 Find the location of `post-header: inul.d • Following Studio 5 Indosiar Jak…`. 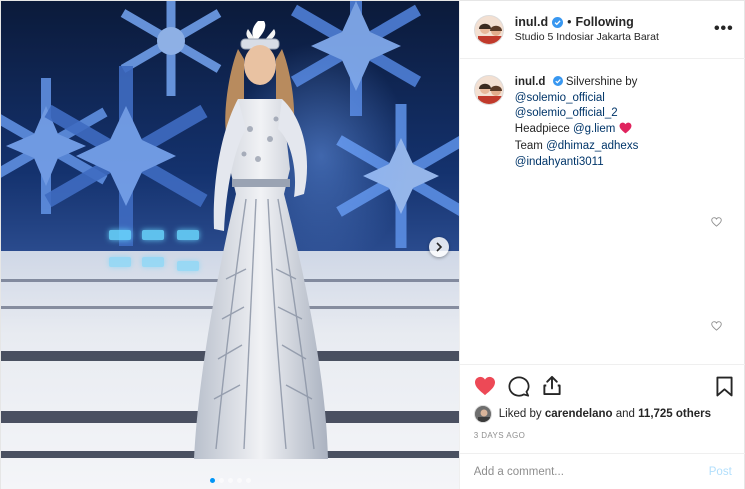

post-header: inul.d • Following Studio 5 Indosiar Jak… is located at coordinates (602, 30).